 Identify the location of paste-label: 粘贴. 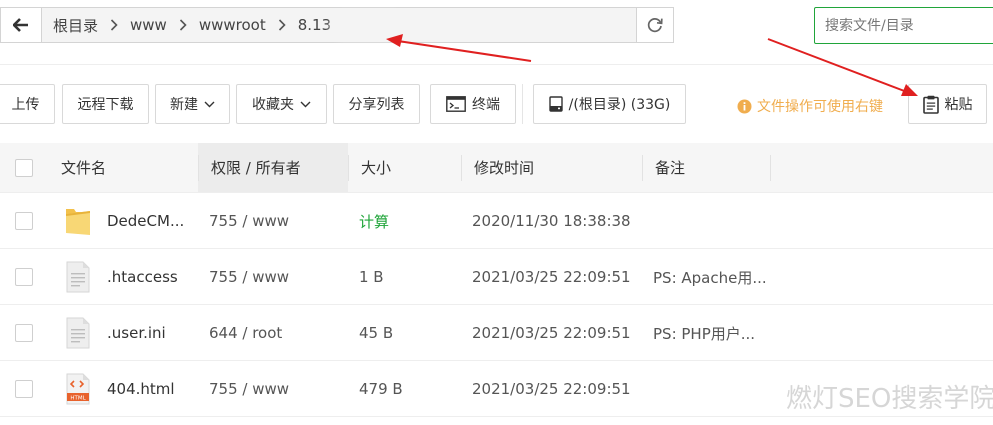
(958, 105).